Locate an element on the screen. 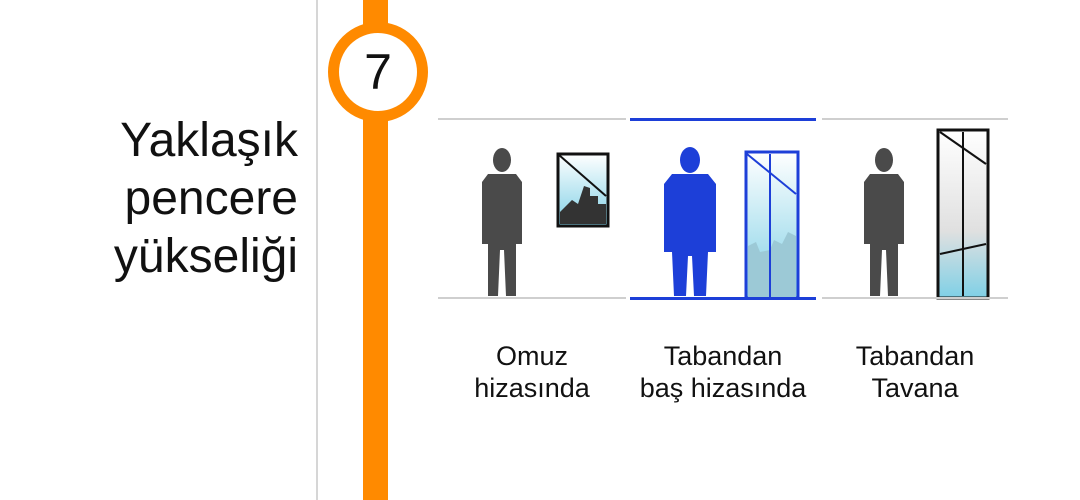 The height and width of the screenshot is (500, 1080). option-label-line-2: Tavana is located at coordinates (915, 388).